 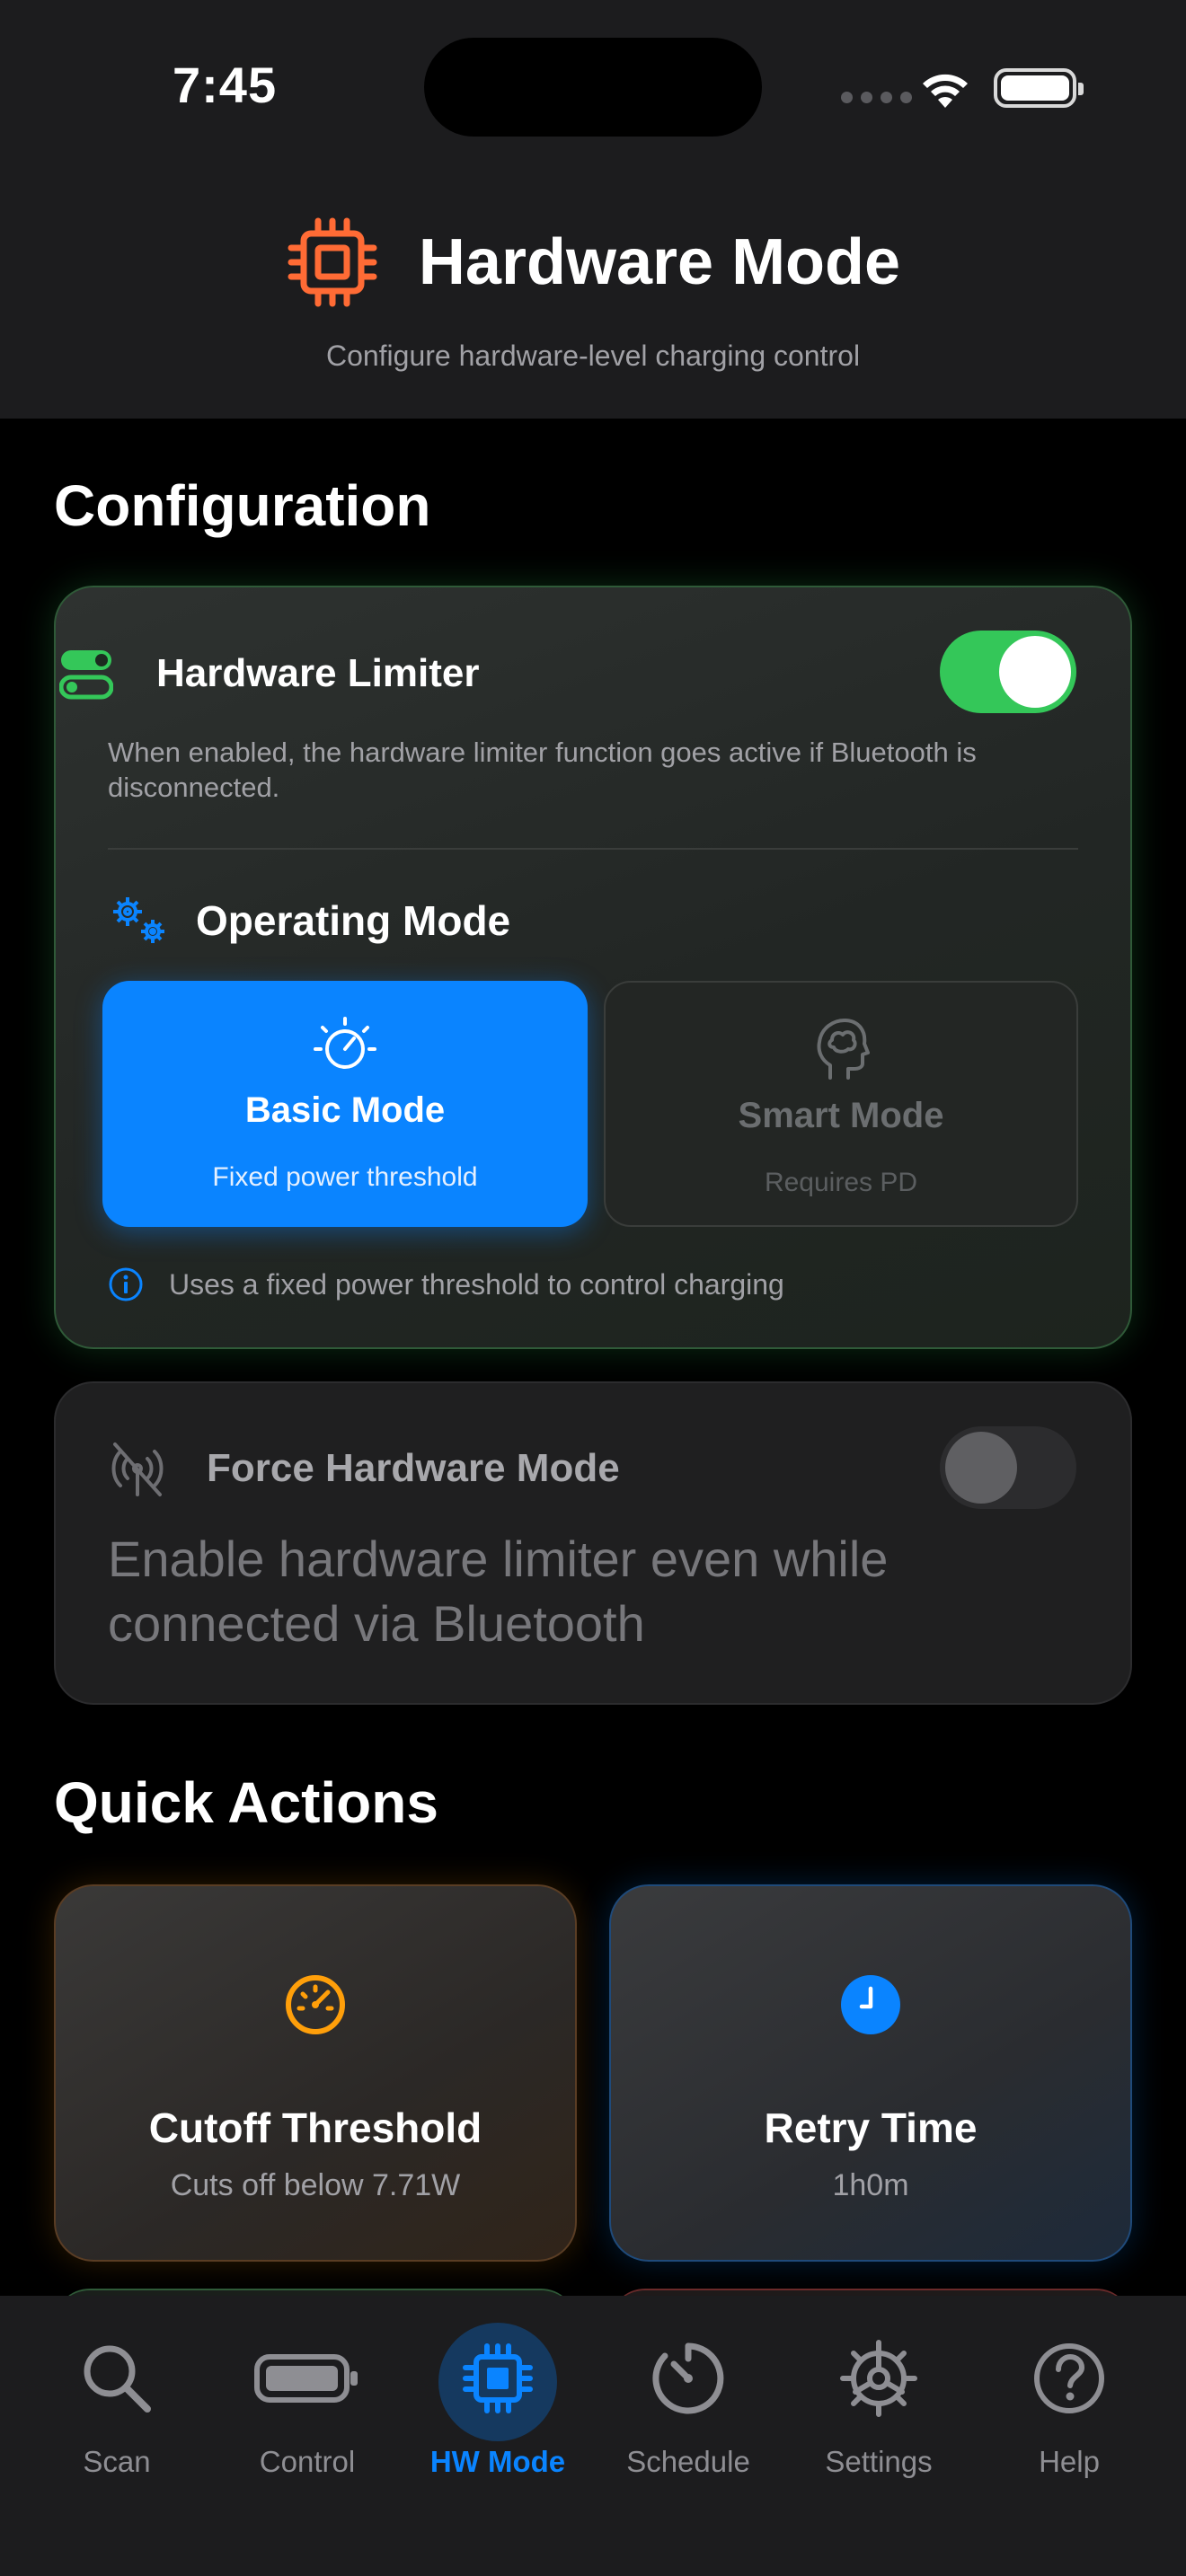 I want to click on page-title: Hardware Mode, so click(x=659, y=262).